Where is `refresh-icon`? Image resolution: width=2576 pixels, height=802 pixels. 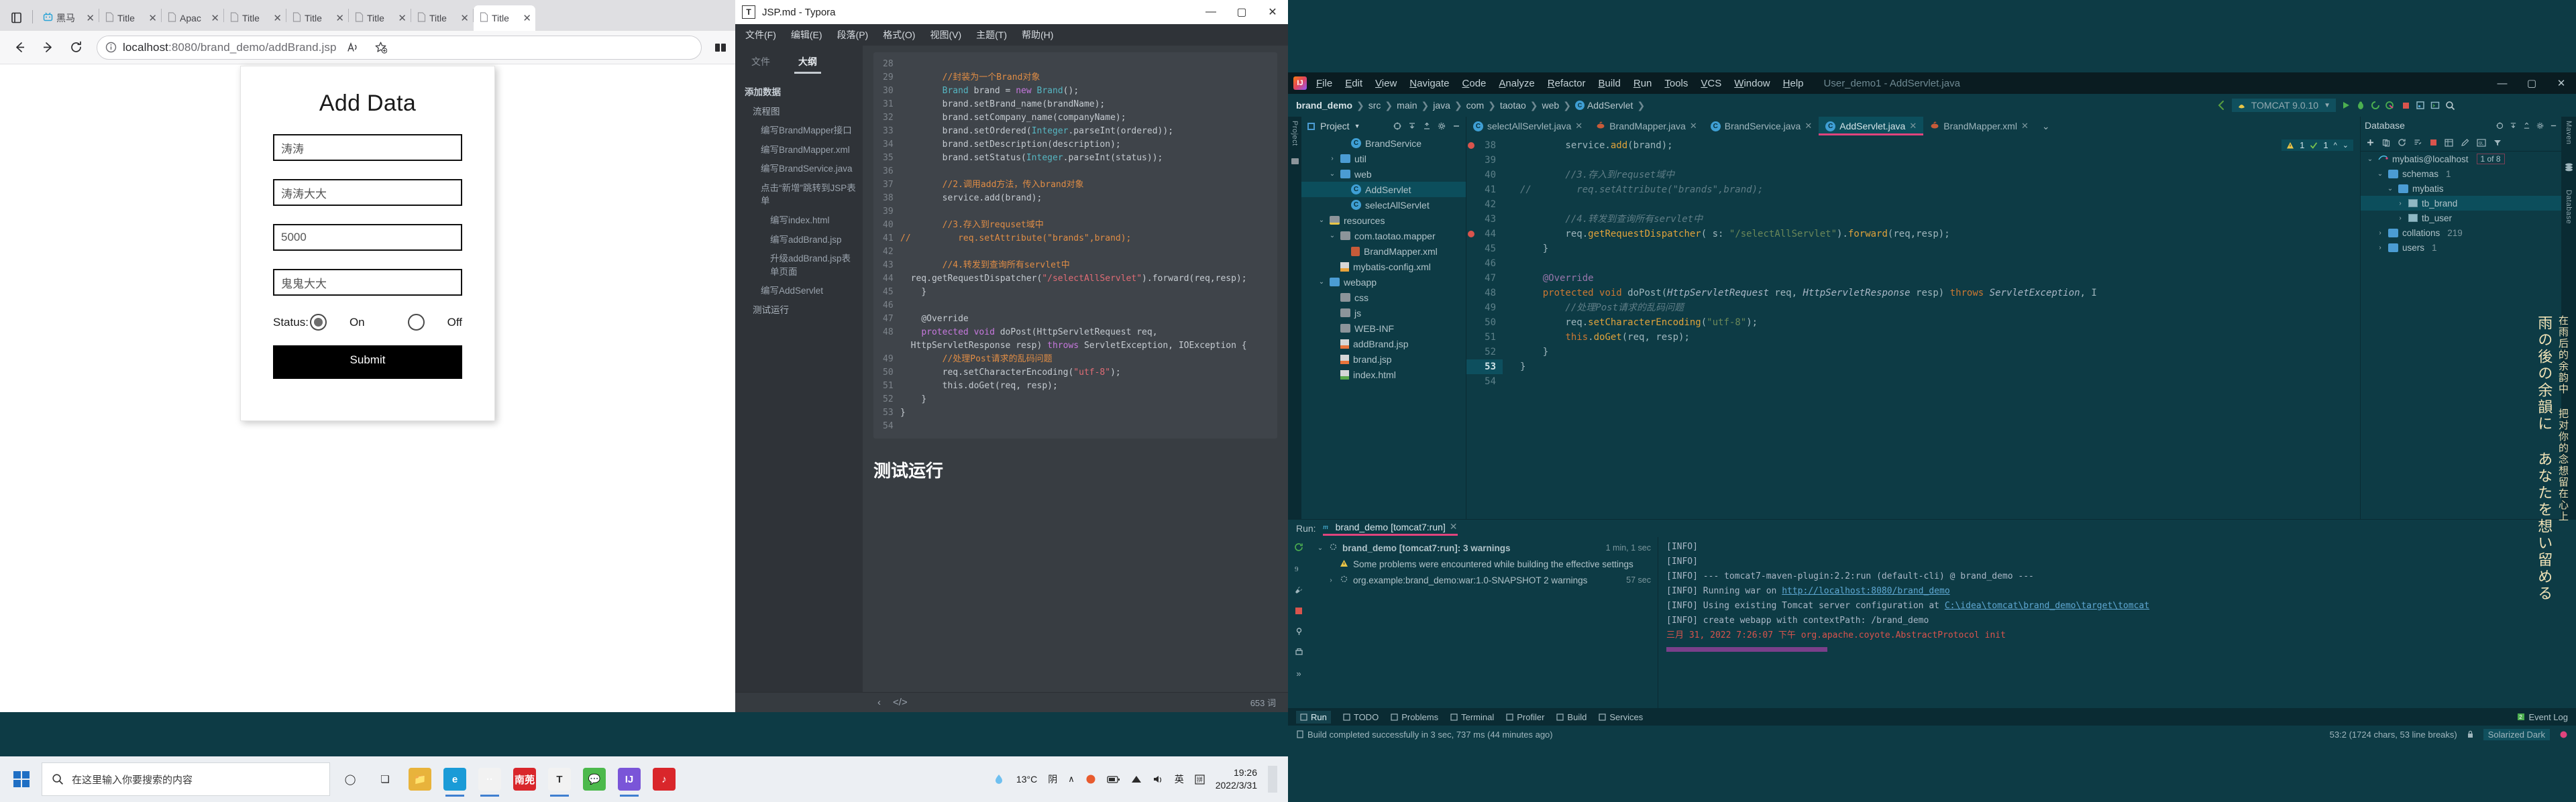
refresh-icon is located at coordinates (2402, 142).